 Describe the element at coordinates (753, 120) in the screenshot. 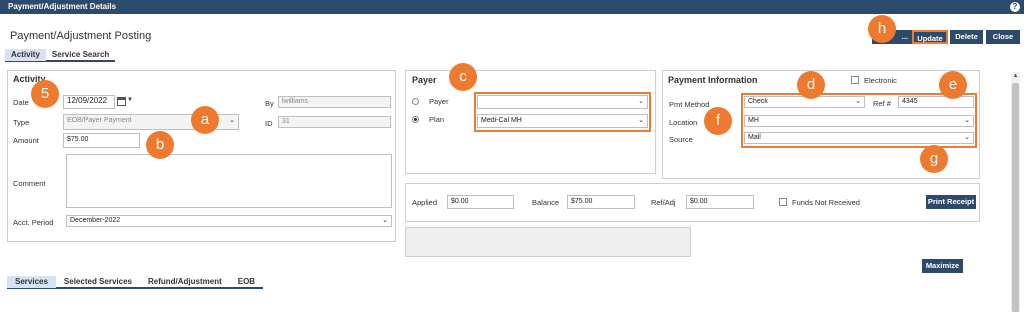

I see `location-value: MH` at that location.